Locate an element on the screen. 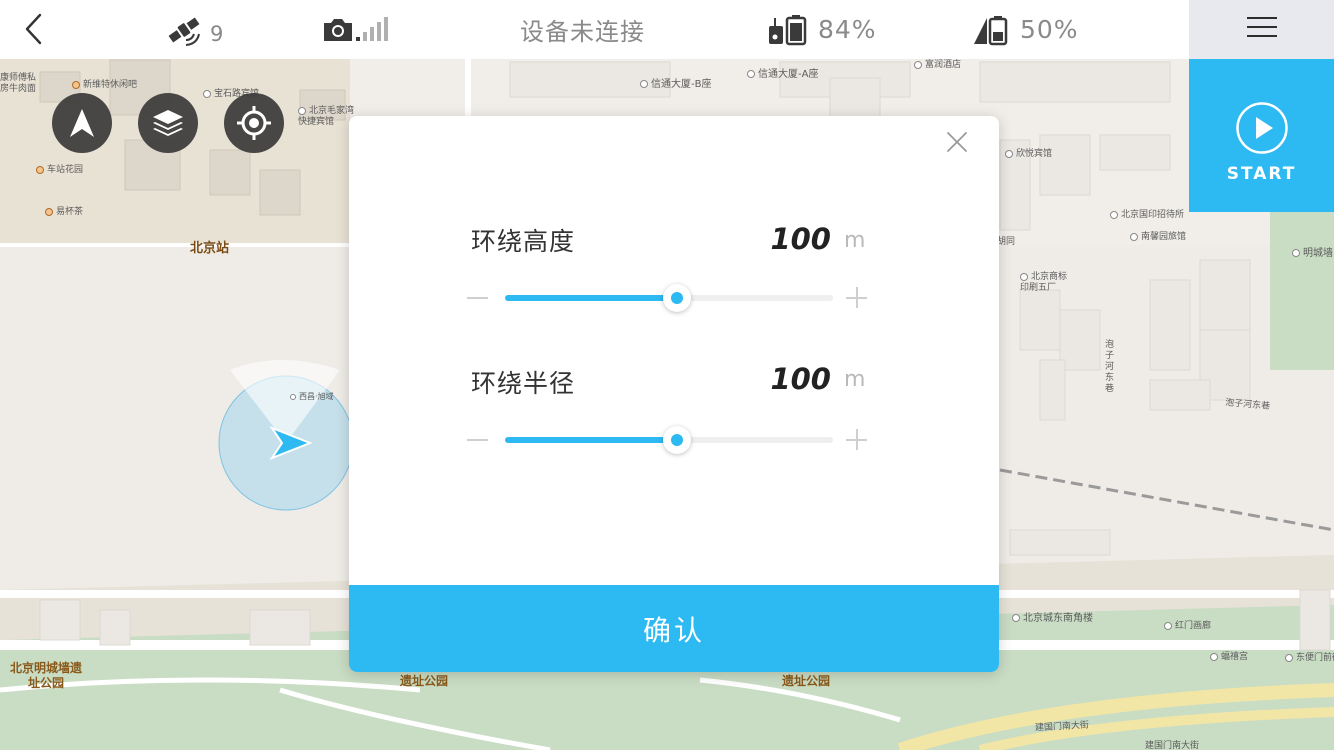 This screenshot has height=750, width=1334. map-label-jiaolou: 北京城东南角楼 is located at coordinates (1052, 618).